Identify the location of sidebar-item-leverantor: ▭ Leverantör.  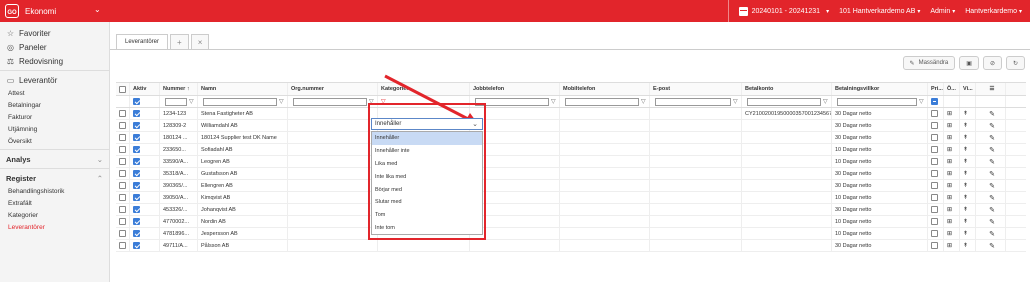
(54, 80).